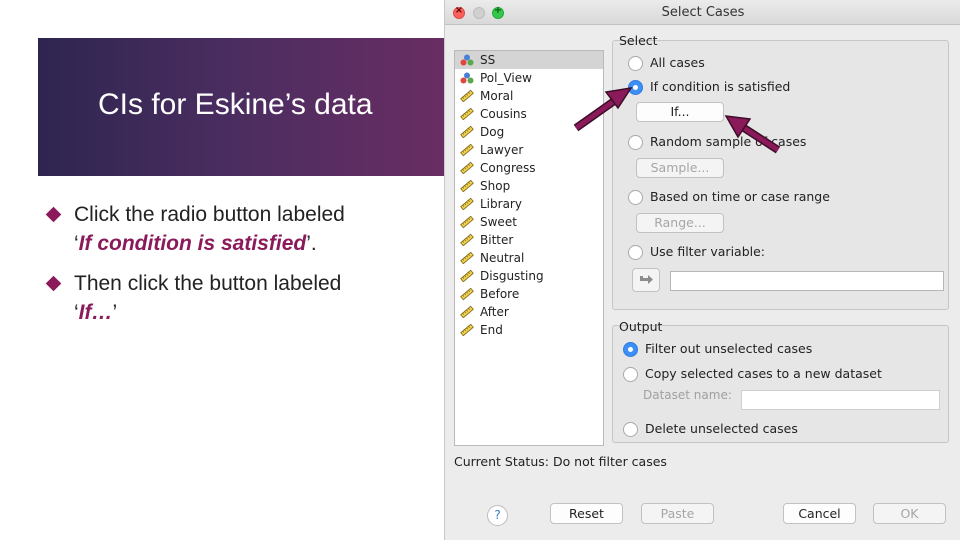  Describe the element at coordinates (502, 258) in the screenshot. I see `variable-name: Neutral` at that location.